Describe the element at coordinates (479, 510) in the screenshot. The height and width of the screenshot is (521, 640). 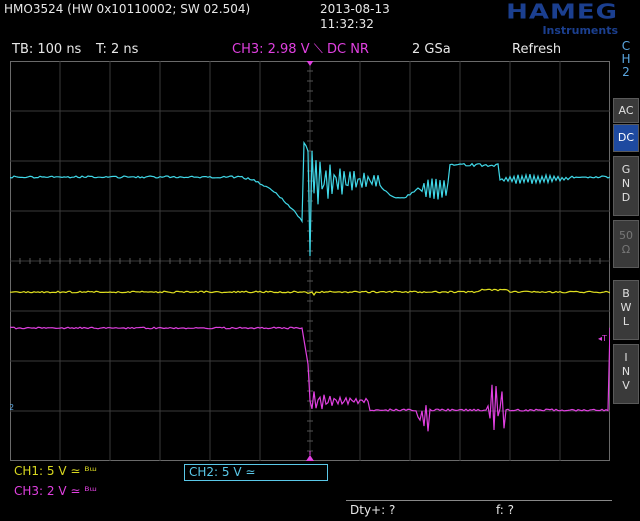
I see `measurement-bar: Dty+: ? f: ?` at that location.